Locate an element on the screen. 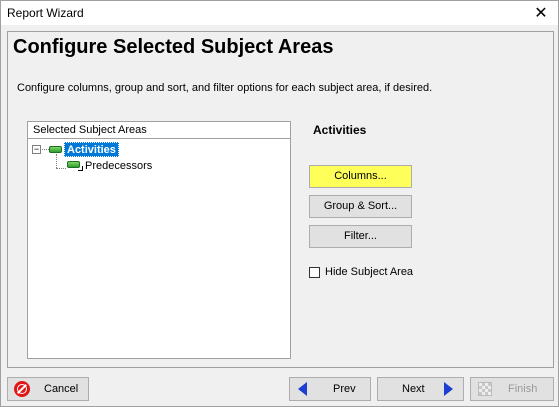 The width and height of the screenshot is (559, 407). arrow-left-icon is located at coordinates (302, 389).